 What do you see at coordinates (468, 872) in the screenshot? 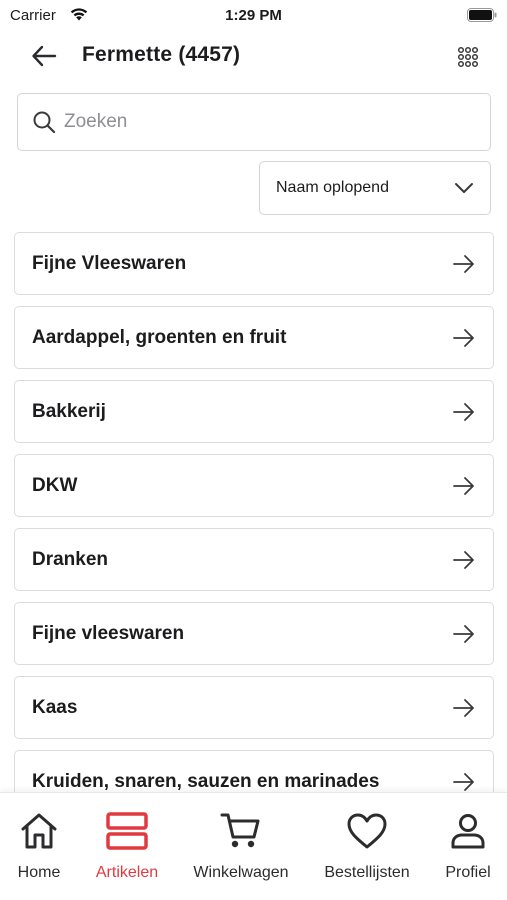
I see `tab-label: Profiel` at bounding box center [468, 872].